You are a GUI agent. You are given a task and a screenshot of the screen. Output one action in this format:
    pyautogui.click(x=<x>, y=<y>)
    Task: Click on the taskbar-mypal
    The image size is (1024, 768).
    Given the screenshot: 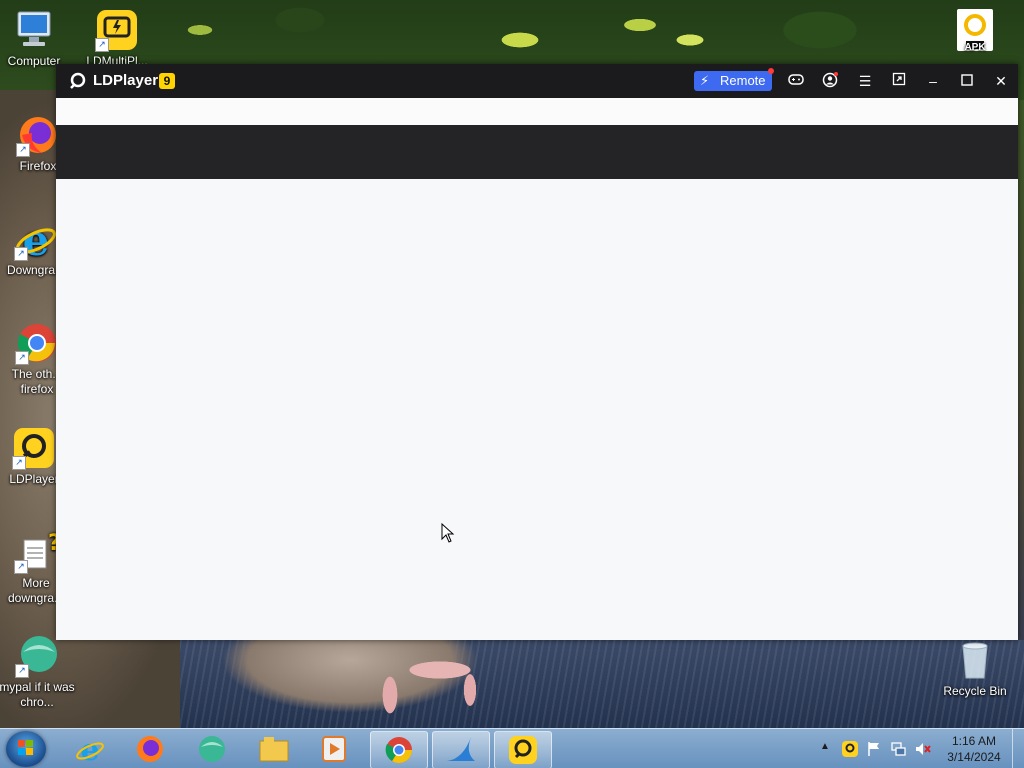 What is the action you would take?
    pyautogui.click(x=212, y=749)
    